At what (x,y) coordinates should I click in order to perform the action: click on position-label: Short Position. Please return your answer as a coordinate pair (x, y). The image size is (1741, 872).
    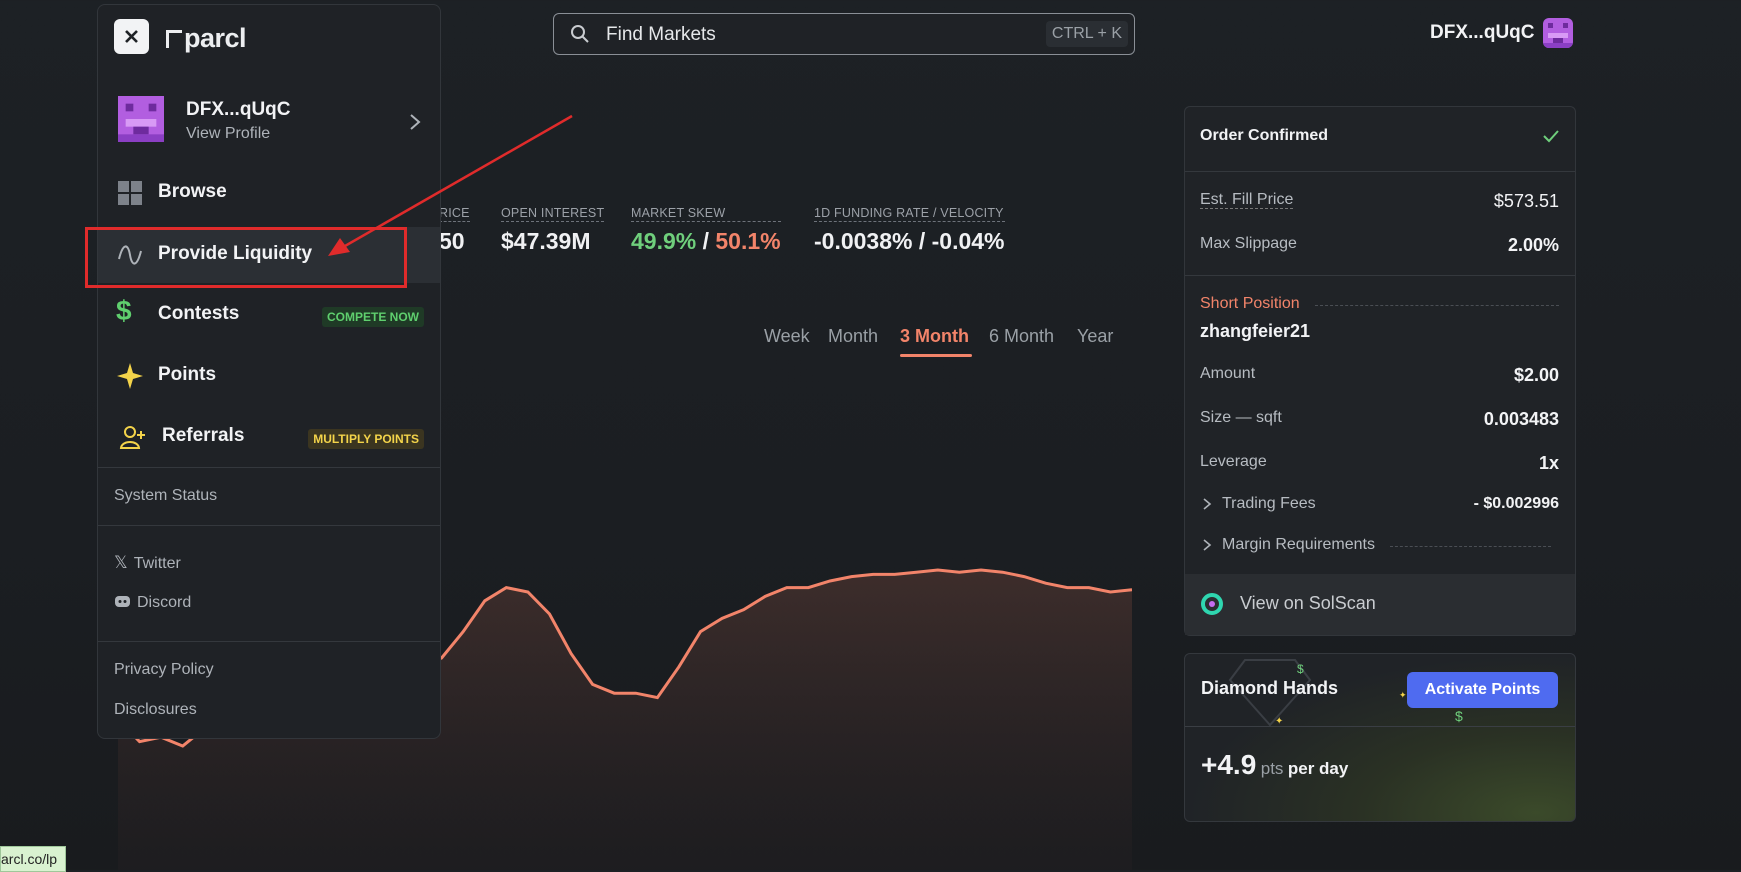
    Looking at the image, I should click on (1250, 303).